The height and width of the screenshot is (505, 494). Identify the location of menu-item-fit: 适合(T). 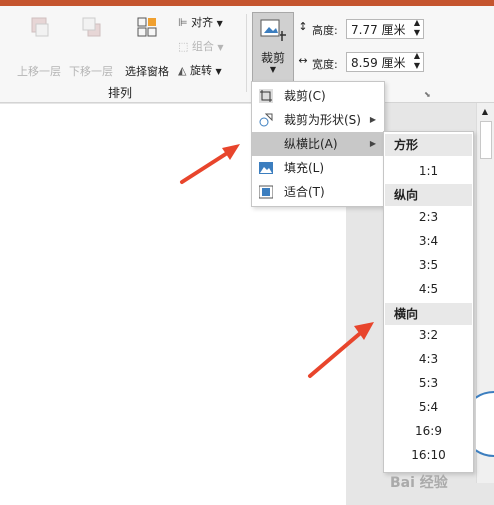
(318, 192).